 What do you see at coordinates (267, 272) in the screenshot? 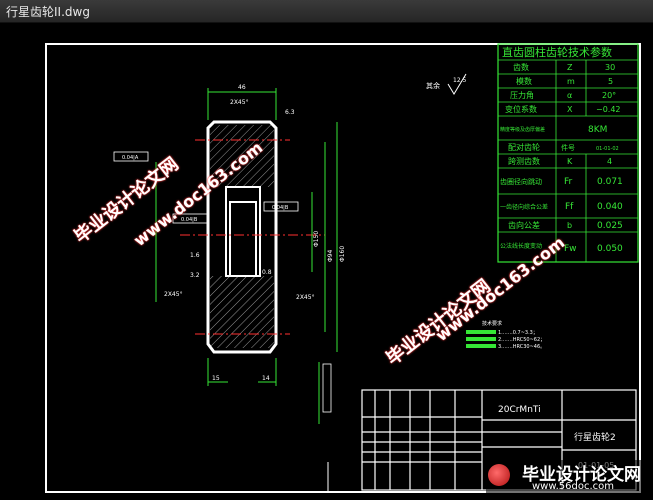
I see `roughness-c: 0.8` at bounding box center [267, 272].